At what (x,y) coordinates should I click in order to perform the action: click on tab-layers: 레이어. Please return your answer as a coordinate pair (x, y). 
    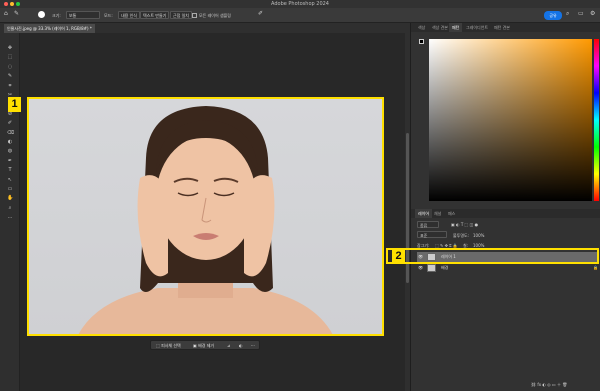
    Looking at the image, I should click on (424, 213).